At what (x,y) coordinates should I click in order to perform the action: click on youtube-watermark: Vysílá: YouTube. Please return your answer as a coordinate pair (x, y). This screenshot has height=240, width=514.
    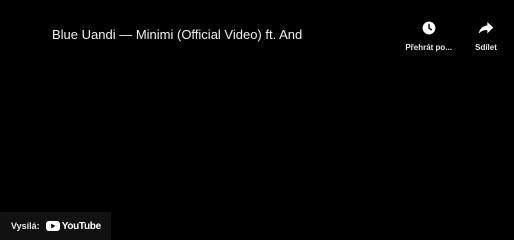
    Looking at the image, I should click on (55, 226).